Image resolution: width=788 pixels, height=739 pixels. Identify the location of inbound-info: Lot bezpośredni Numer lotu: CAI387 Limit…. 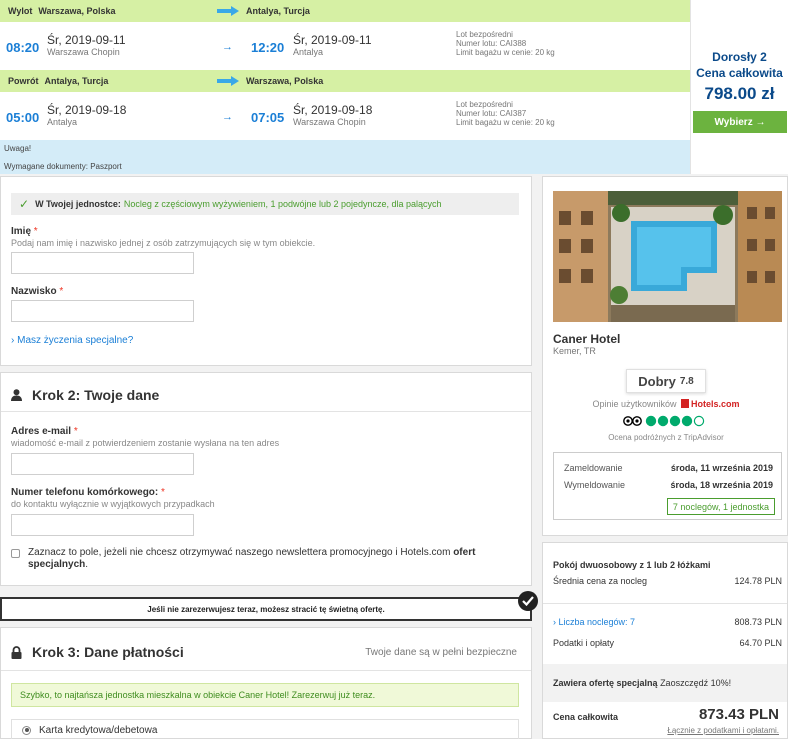
(505, 113).